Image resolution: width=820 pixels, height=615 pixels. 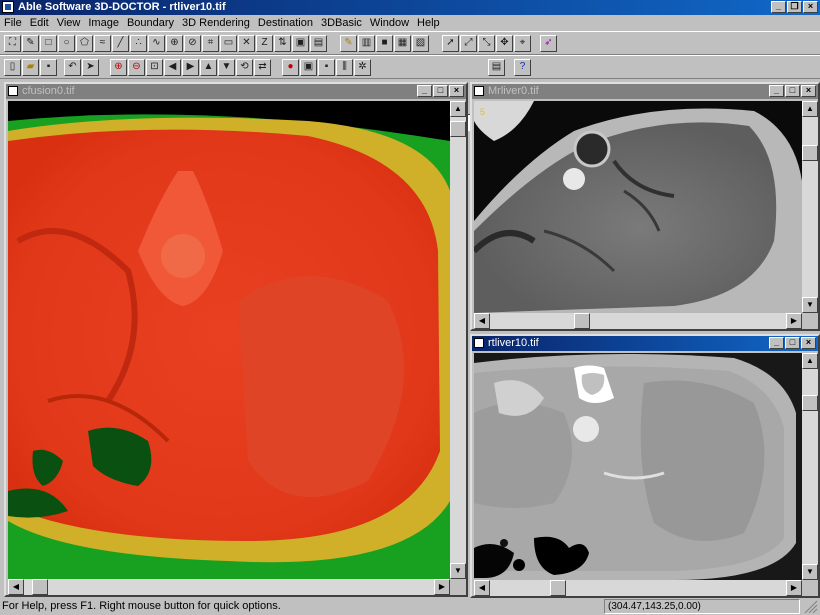 What do you see at coordinates (48, 67) in the screenshot?
I see `save-disk-icon: ▪` at bounding box center [48, 67].